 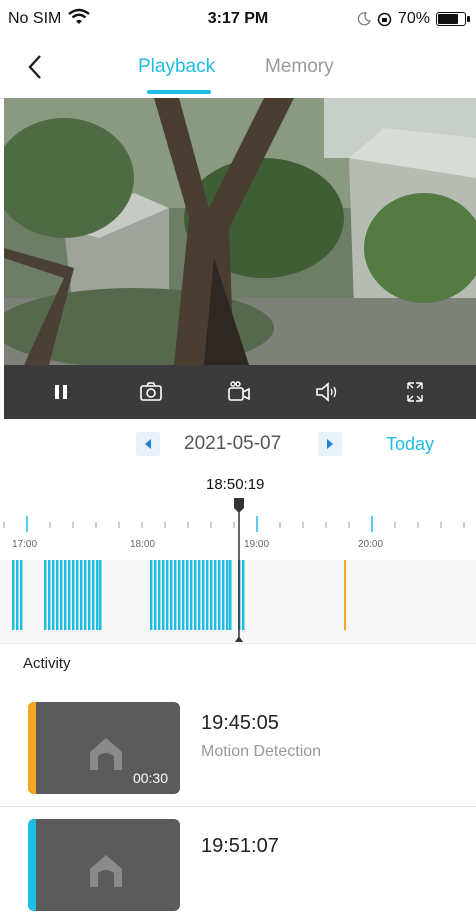 I want to click on alert-segment, so click(x=345, y=595).